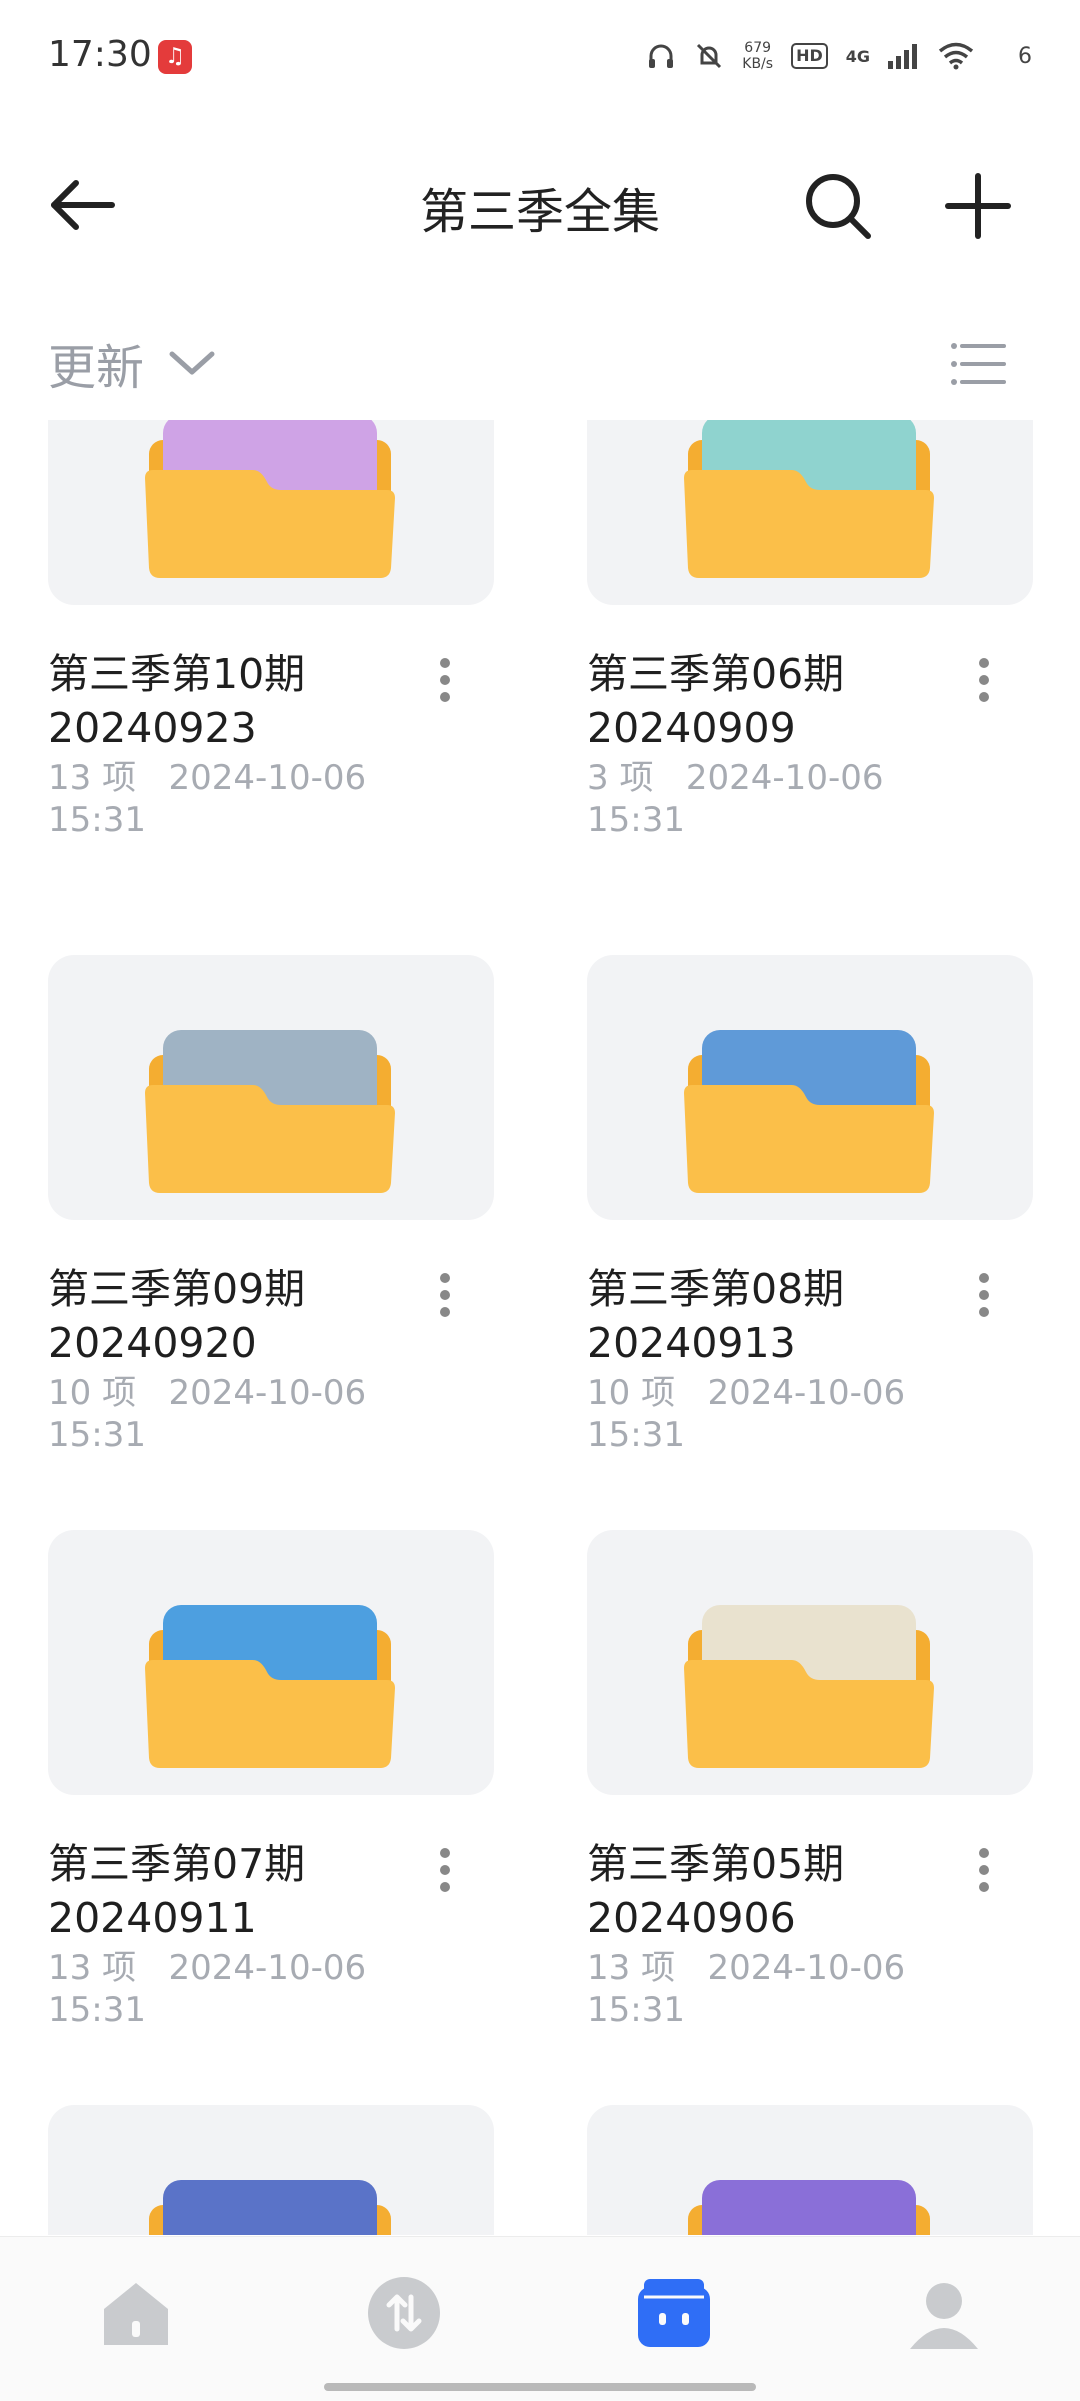 The width and height of the screenshot is (1080, 2401). I want to click on home-indicator, so click(540, 2387).